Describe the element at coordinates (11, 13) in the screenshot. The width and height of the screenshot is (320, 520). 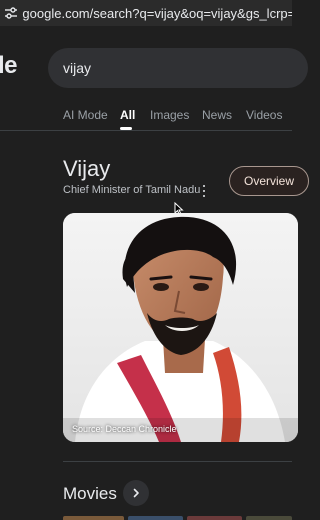
I see `tune-icon` at that location.